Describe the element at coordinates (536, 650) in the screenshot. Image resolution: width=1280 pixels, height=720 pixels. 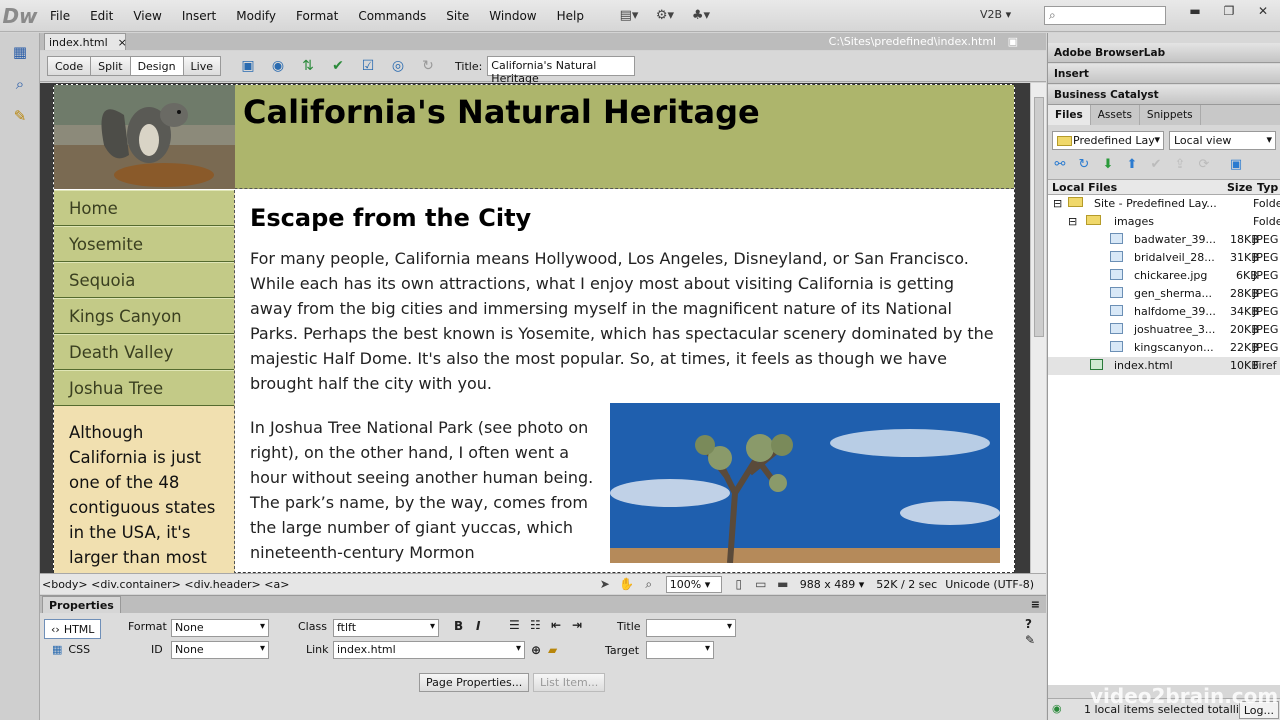
I see `point-to-file-icon: ⊕` at that location.